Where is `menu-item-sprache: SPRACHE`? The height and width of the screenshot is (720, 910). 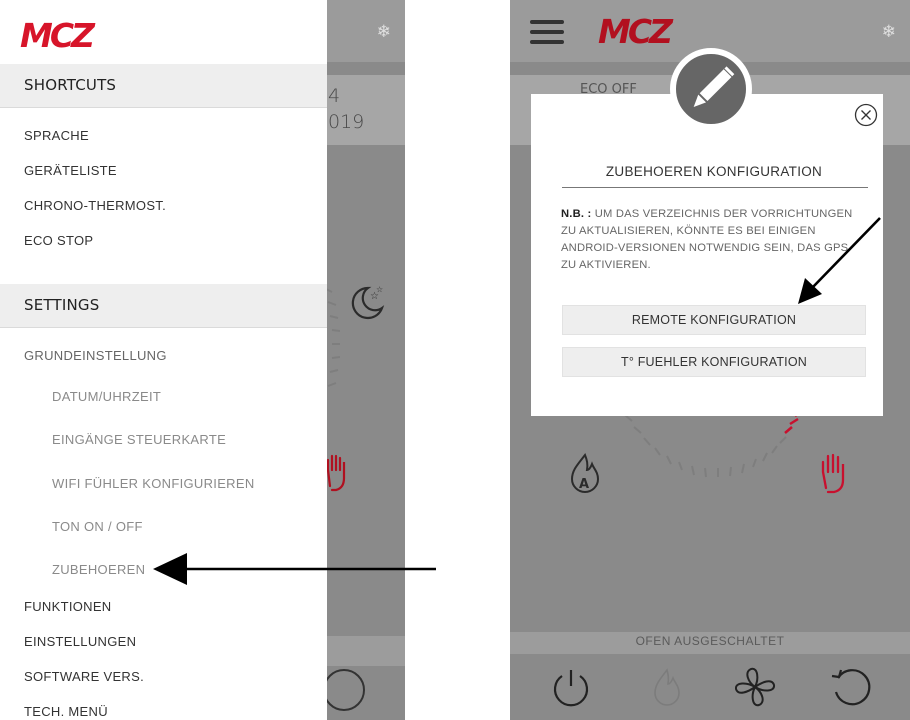
menu-item-sprache: SPRACHE is located at coordinates (56, 135).